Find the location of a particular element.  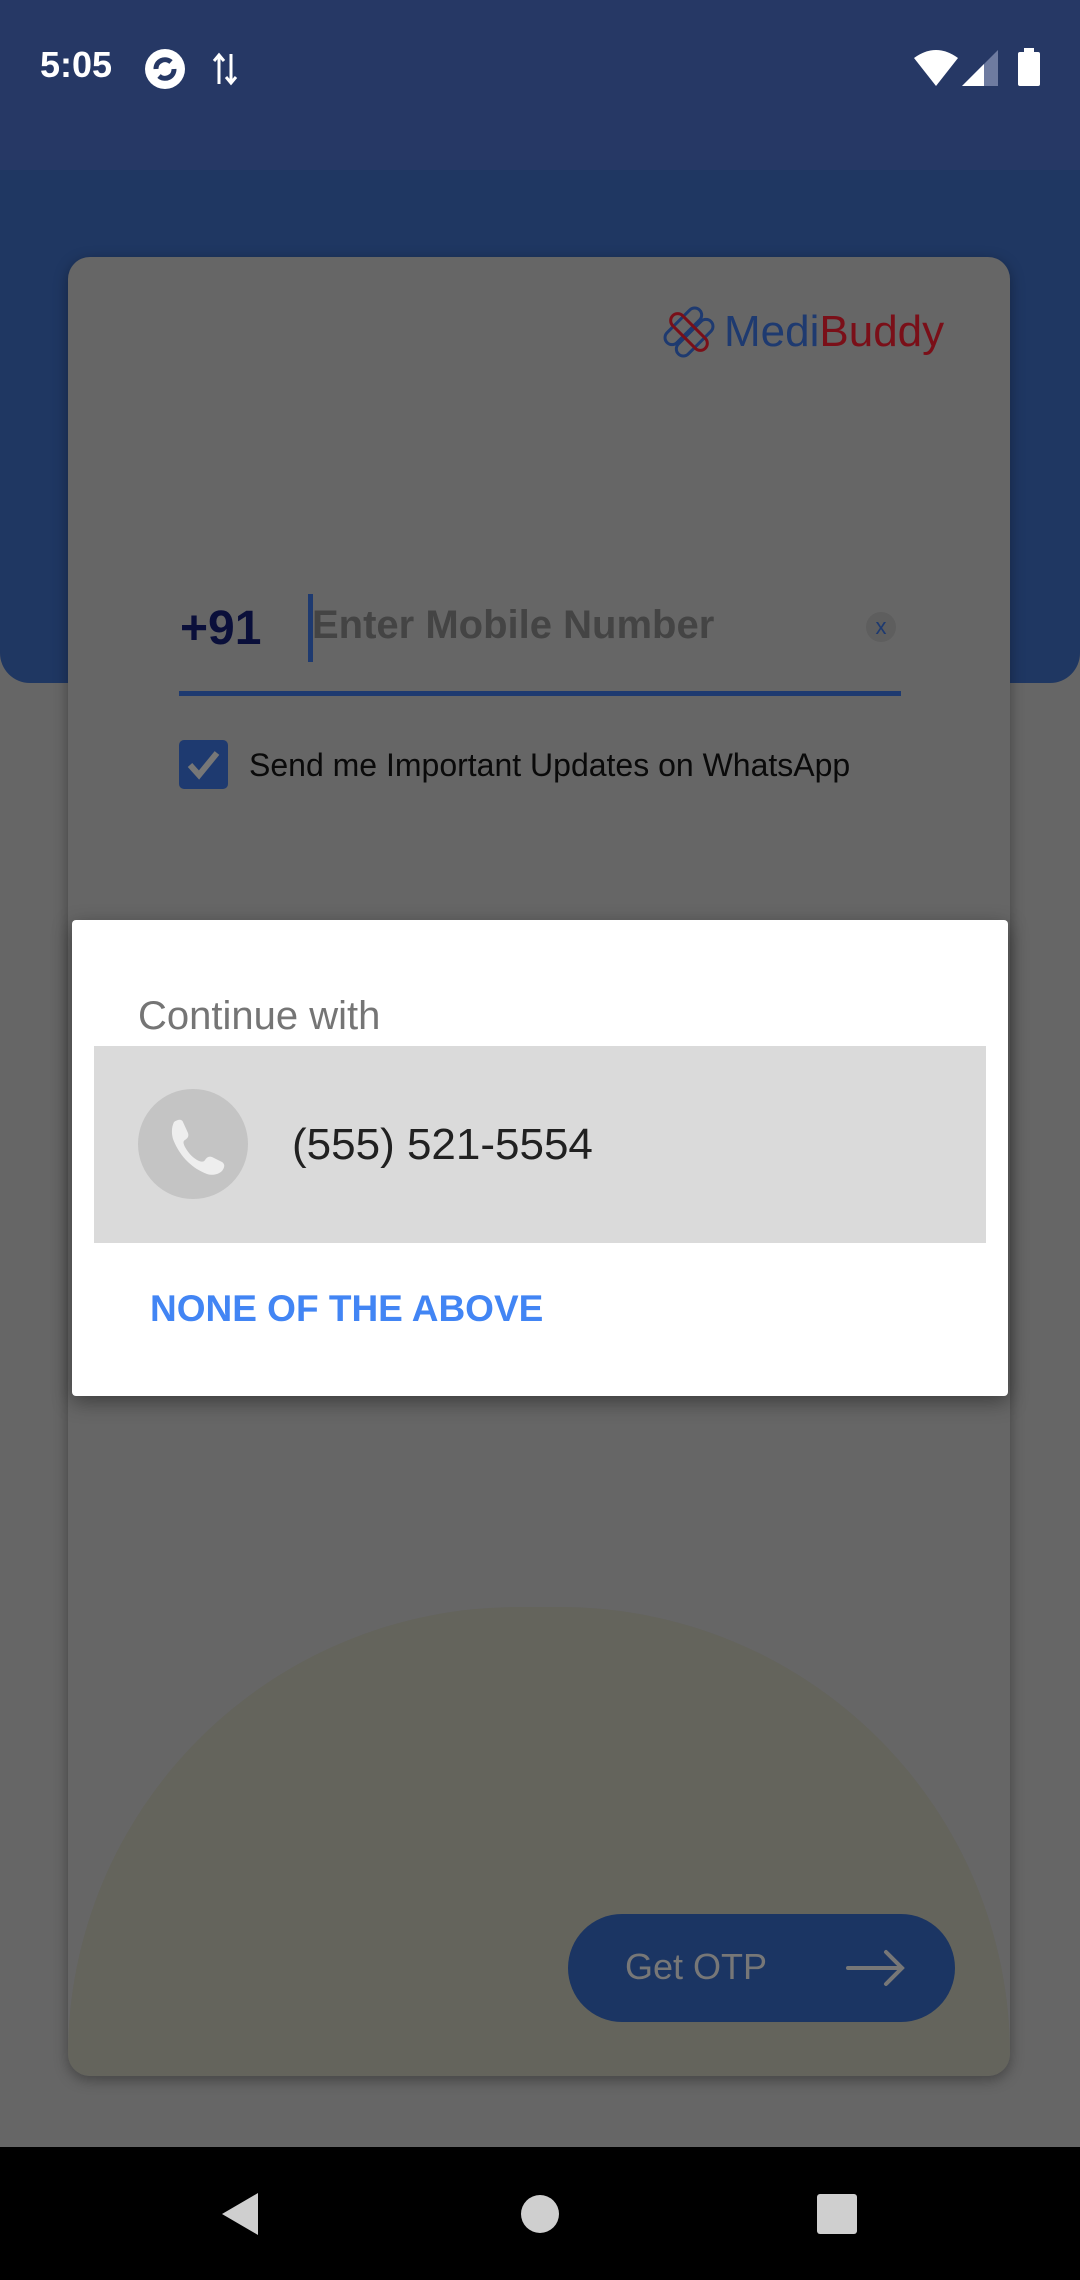

phone-icon is located at coordinates (198, 1147).